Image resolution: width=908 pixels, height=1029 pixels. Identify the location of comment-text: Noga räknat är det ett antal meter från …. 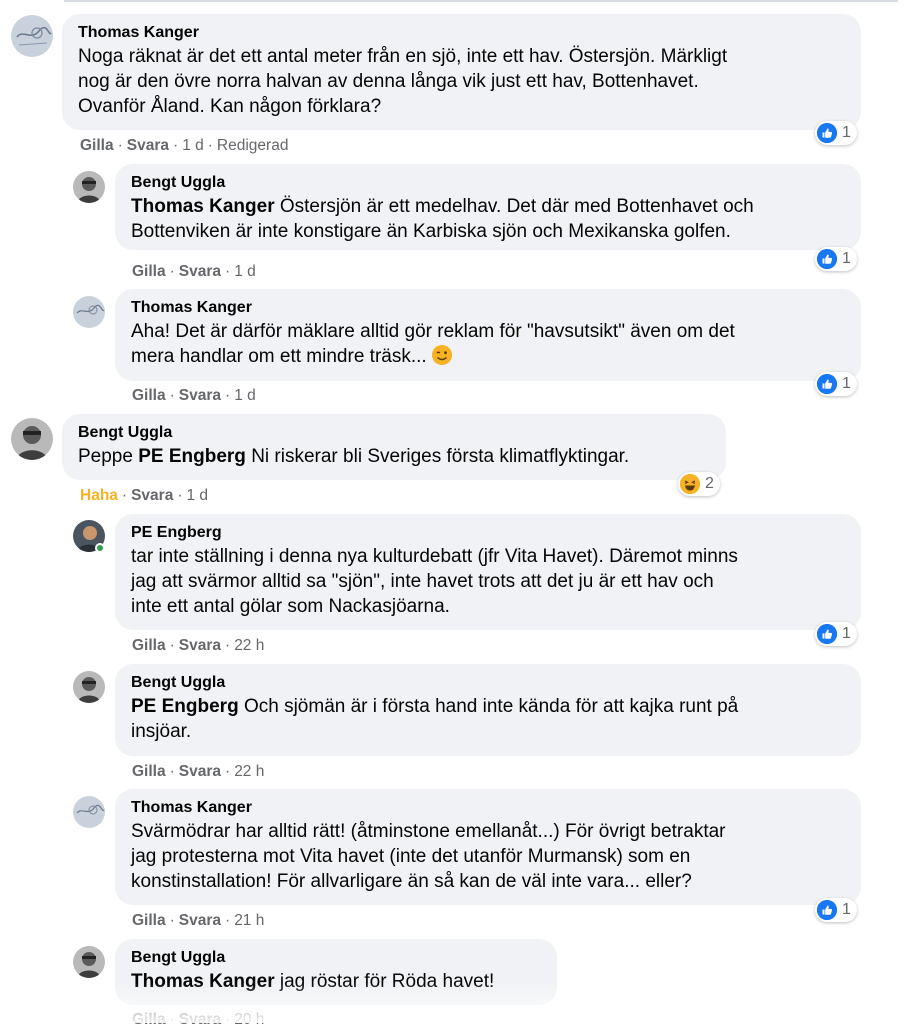
(462, 81).